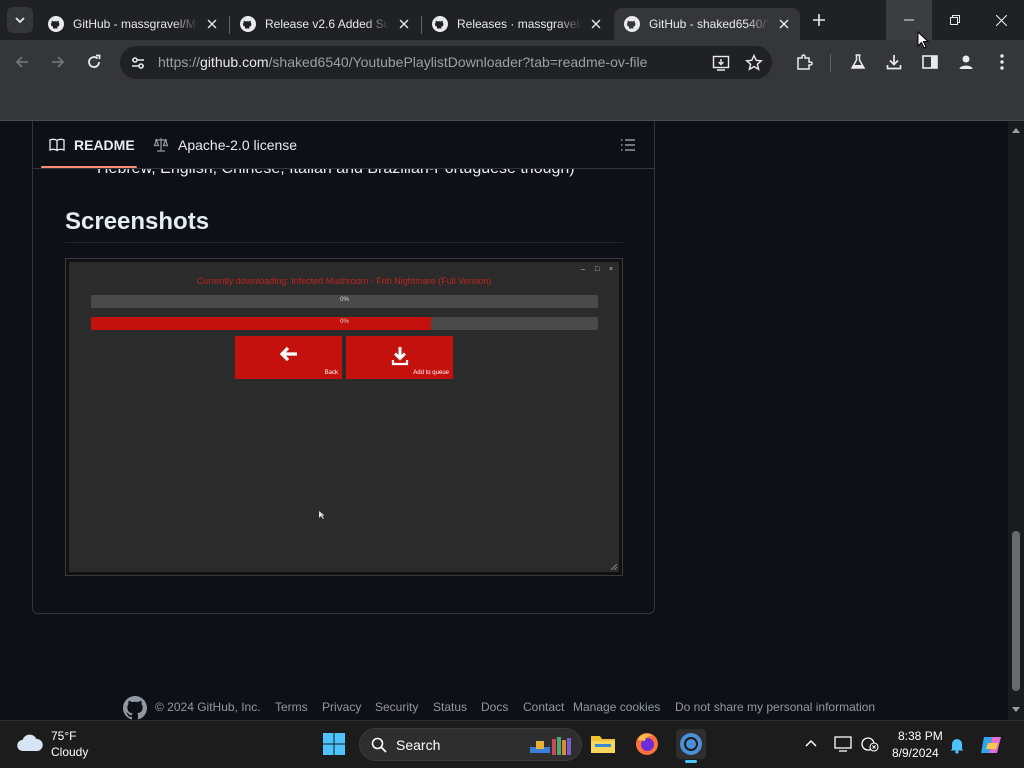 This screenshot has width=1024, height=768. Describe the element at coordinates (1016, 710) in the screenshot. I see `scroll-down-icon` at that location.